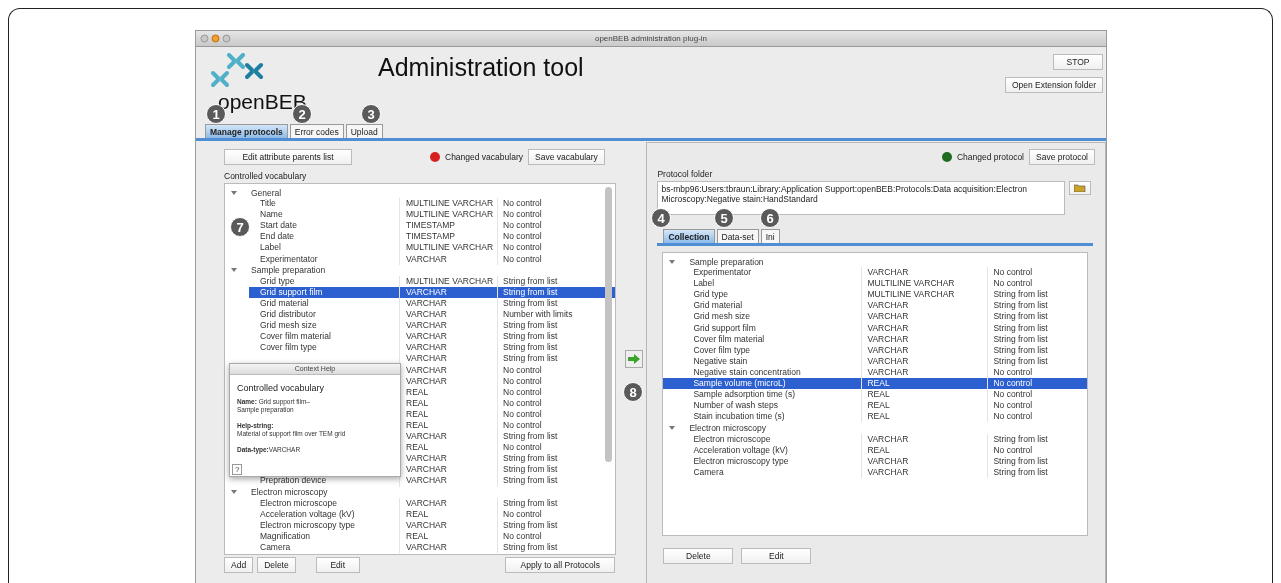  I want to click on stop-button: STOP, so click(1078, 62).